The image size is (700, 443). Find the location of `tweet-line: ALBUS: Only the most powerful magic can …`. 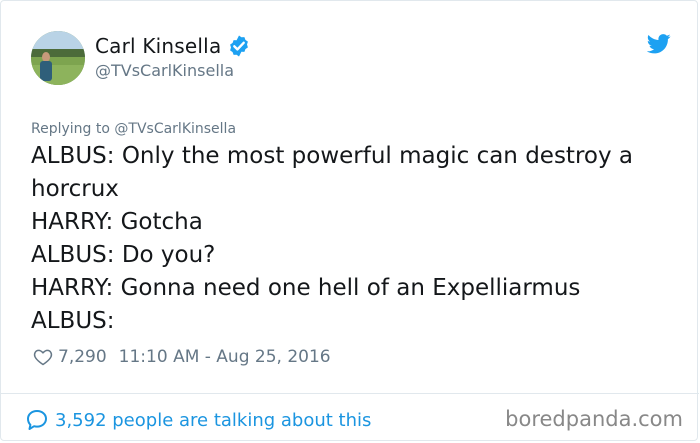

tweet-line: ALBUS: Only the most powerful magic can … is located at coordinates (332, 156).